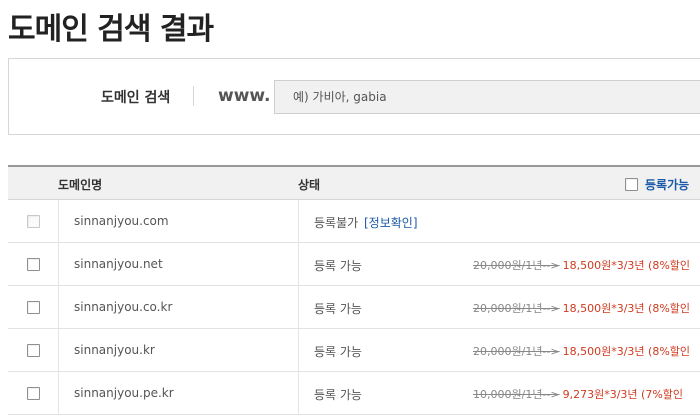 The width and height of the screenshot is (700, 420). Describe the element at coordinates (391, 223) in the screenshot. I see `info-check-link: [정보확인]` at that location.